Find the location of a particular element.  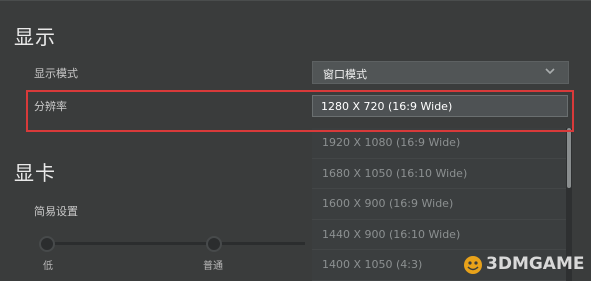

display-section-title: 显示 is located at coordinates (35, 37).